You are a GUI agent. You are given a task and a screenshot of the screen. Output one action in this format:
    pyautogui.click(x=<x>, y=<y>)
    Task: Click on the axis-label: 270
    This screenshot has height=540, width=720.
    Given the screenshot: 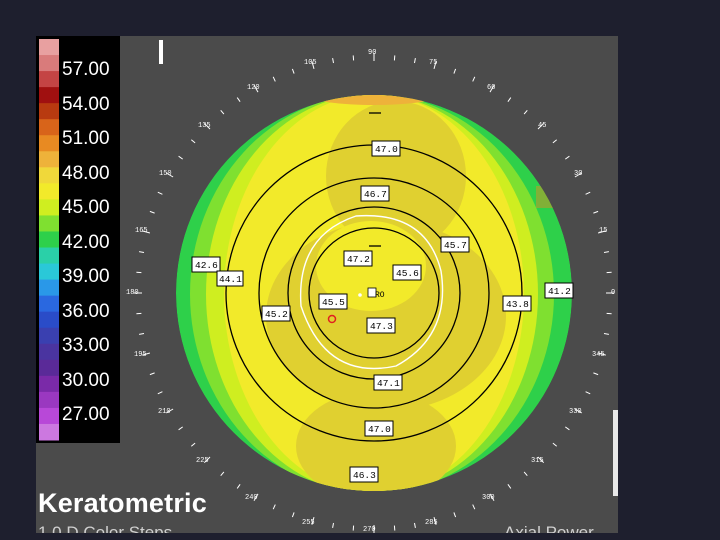 What is the action you would take?
    pyautogui.click(x=369, y=529)
    